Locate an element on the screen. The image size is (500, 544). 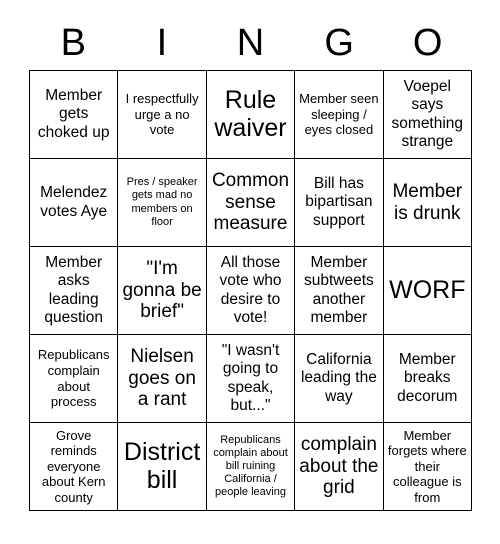
bingo-cell: Member is drunk is located at coordinates (427, 203).